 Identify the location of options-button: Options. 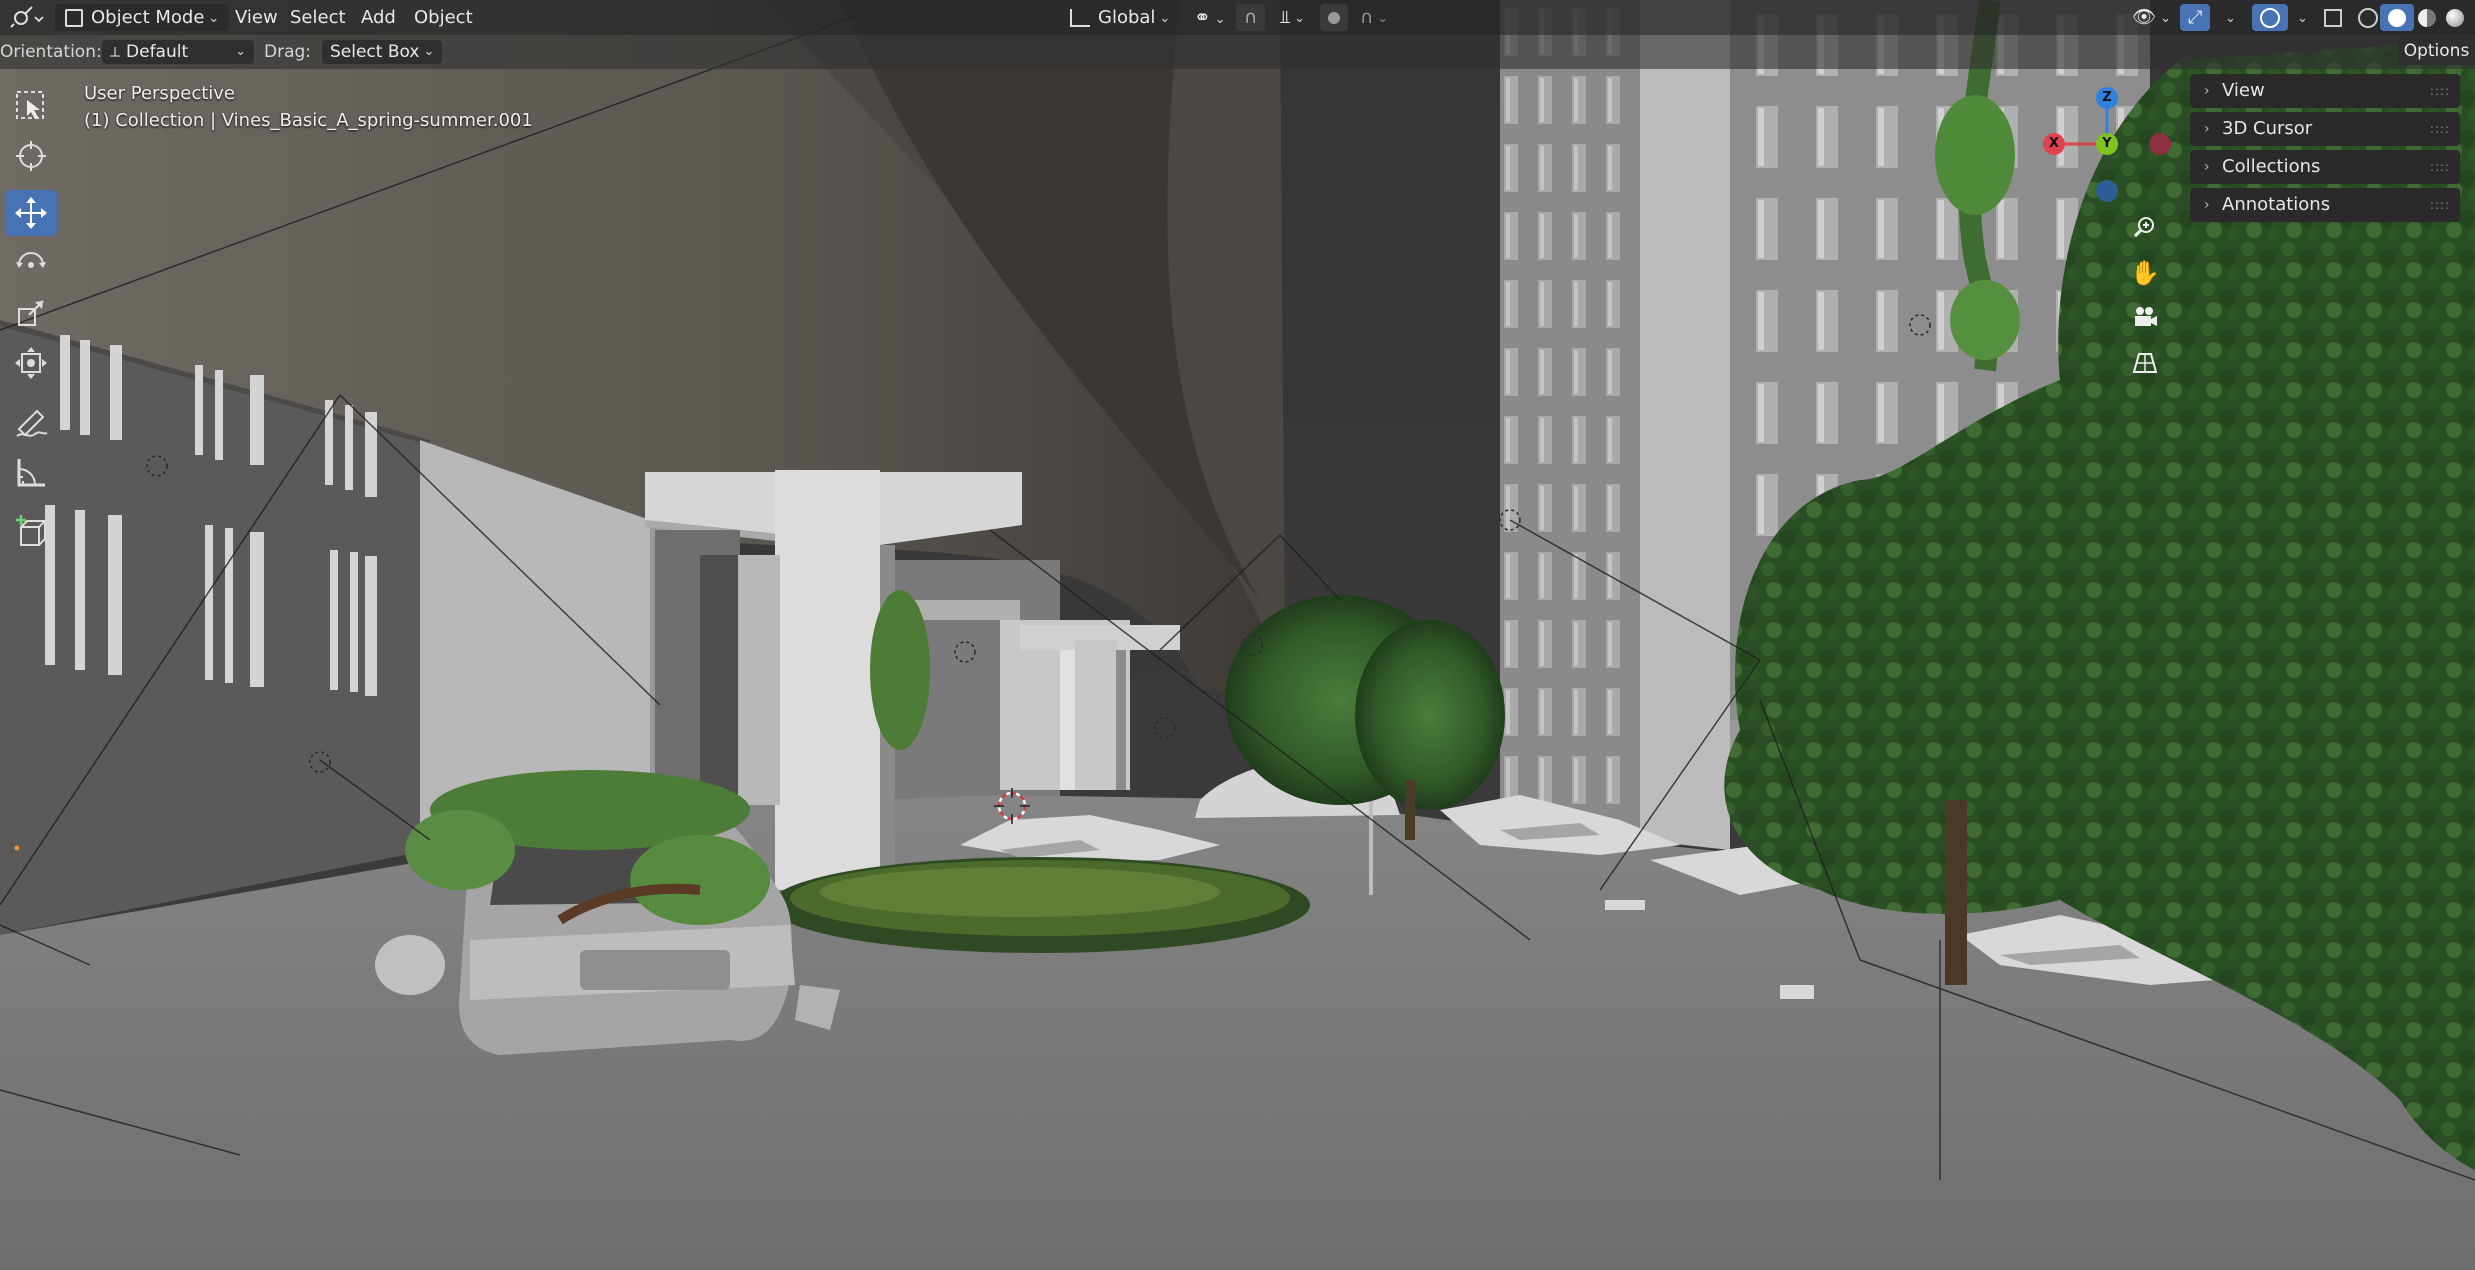
(2436, 51).